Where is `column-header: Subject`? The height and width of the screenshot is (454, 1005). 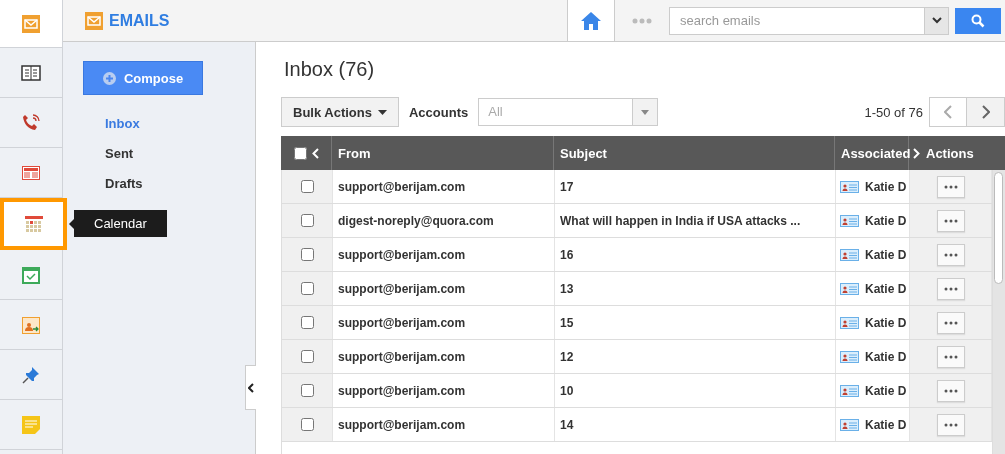 column-header: Subject is located at coordinates (583, 153).